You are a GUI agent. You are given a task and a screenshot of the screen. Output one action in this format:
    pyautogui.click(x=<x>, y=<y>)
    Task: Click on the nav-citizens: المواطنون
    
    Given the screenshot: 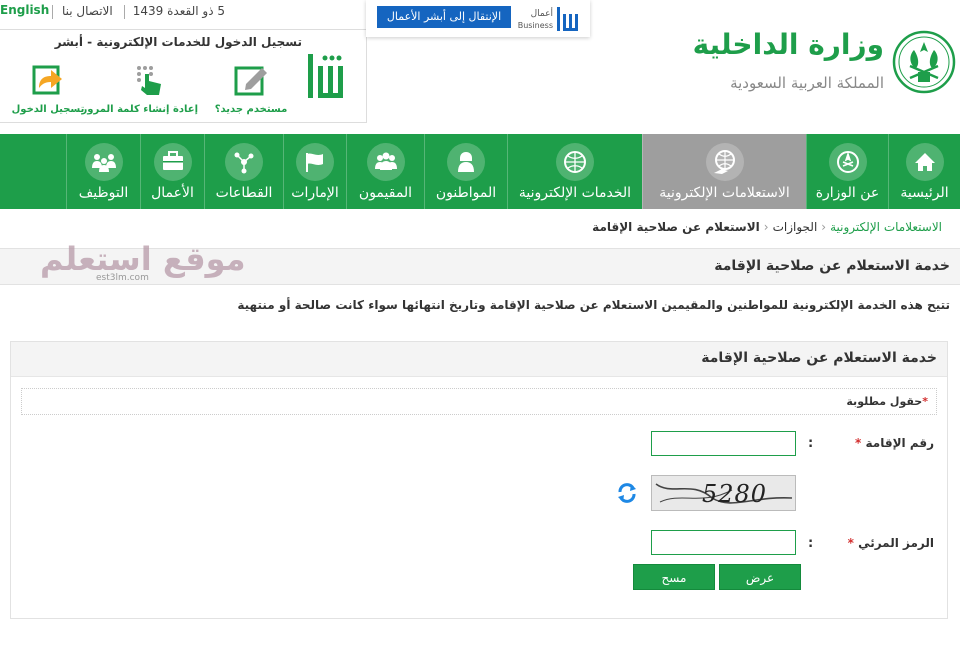 What is the action you would take?
    pyautogui.click(x=465, y=171)
    